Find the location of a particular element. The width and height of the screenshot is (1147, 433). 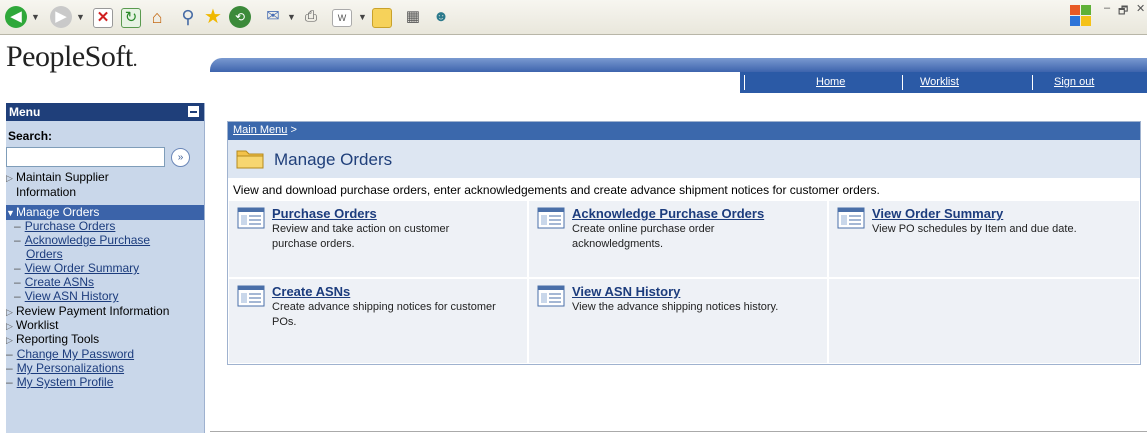

header-nav: Home Worklist Sign out is located at coordinates (943, 82).